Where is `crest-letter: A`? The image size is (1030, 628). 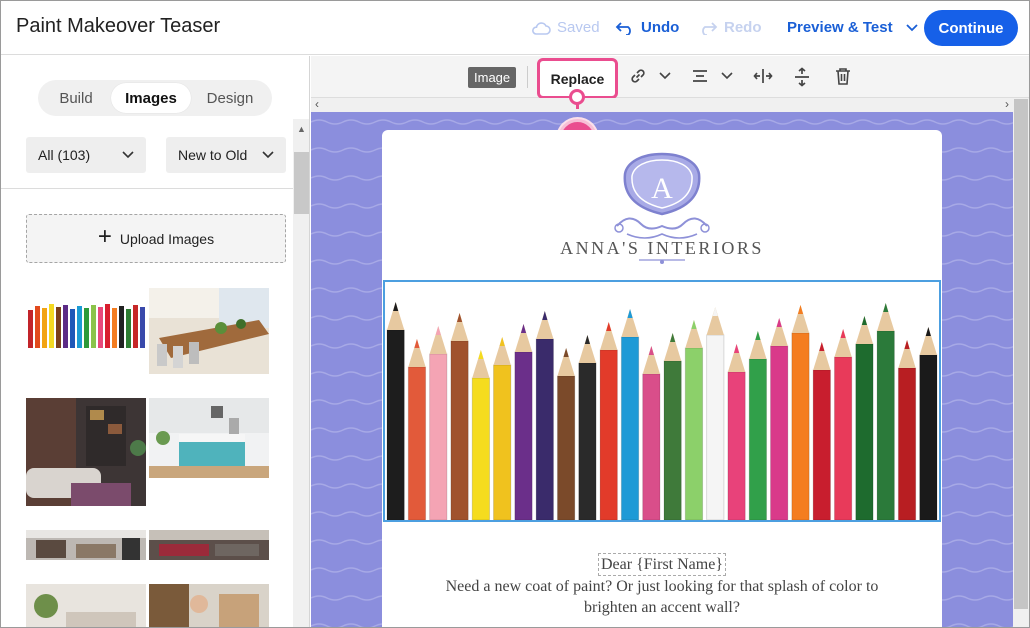 crest-letter: A is located at coordinates (662, 188).